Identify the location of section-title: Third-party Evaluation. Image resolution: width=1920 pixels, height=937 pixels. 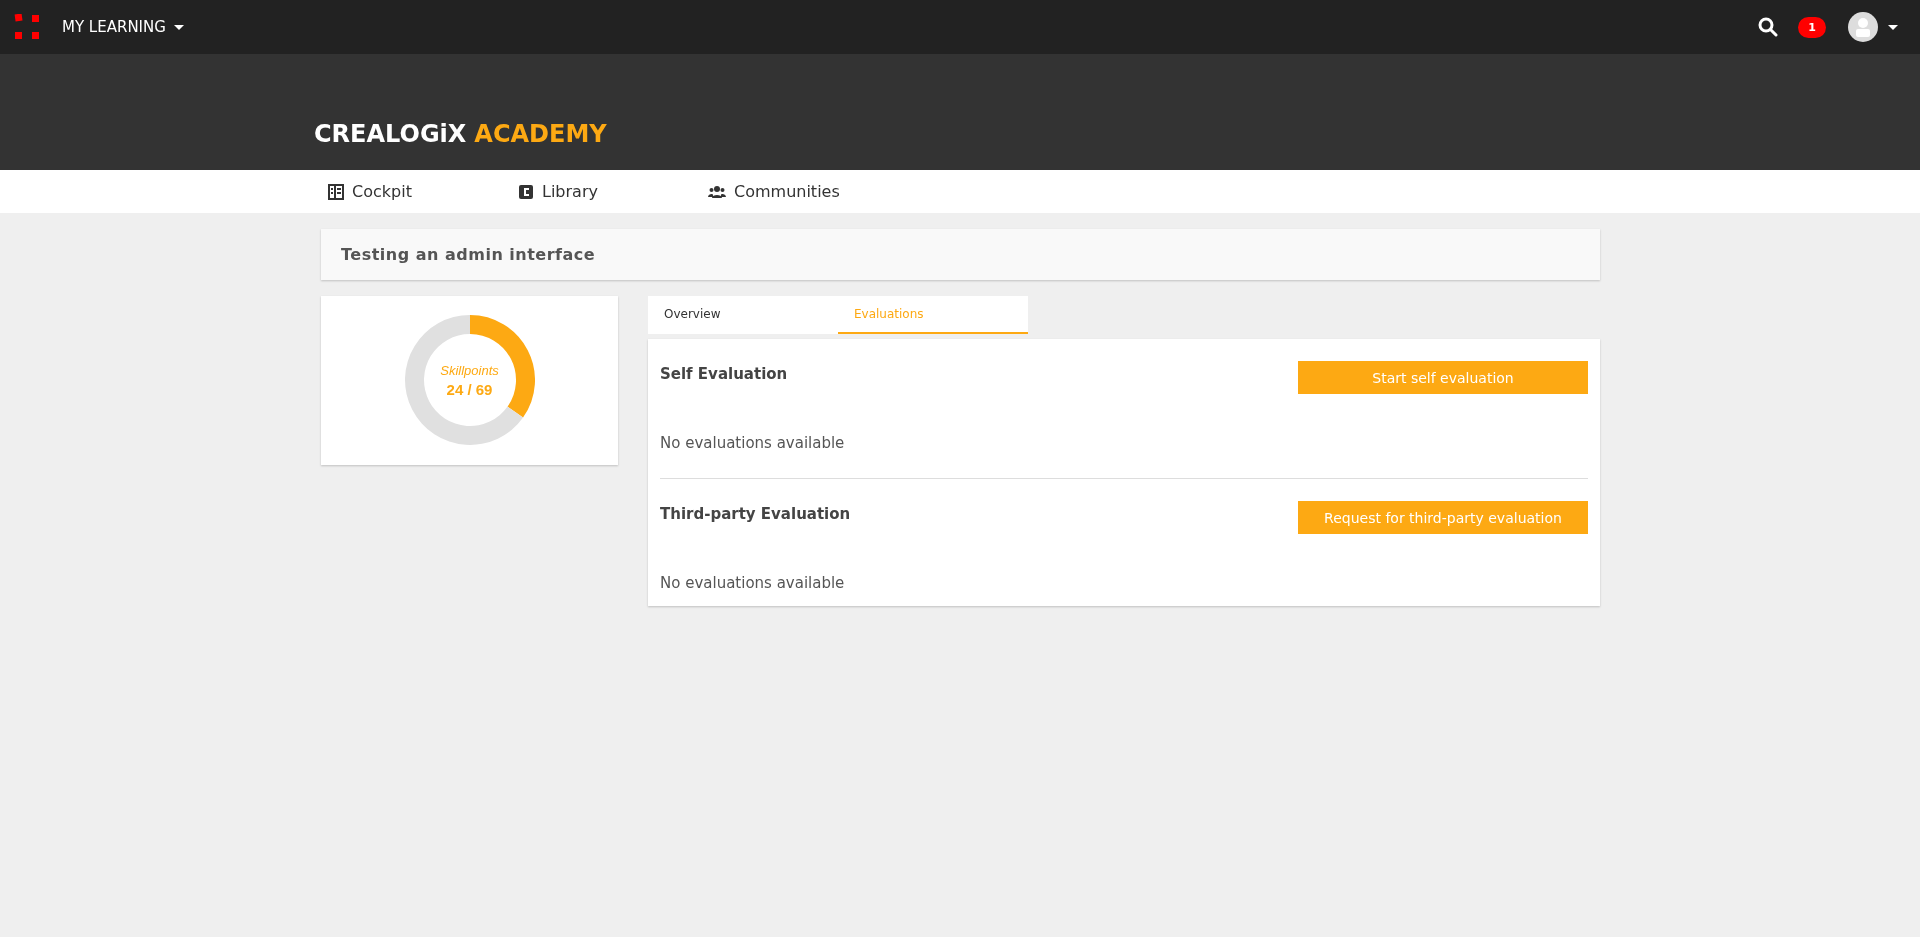
(755, 514).